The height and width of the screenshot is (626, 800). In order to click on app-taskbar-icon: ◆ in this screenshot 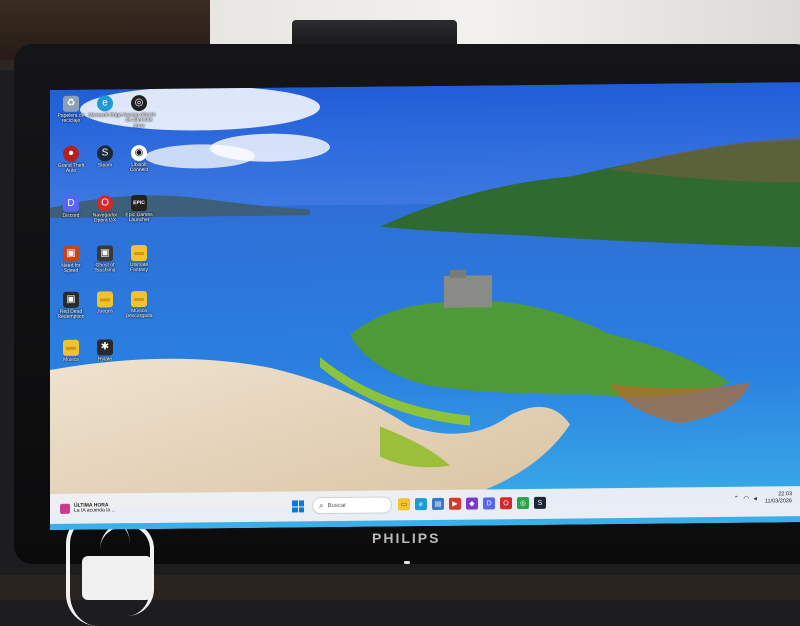, I will do `click(472, 503)`.